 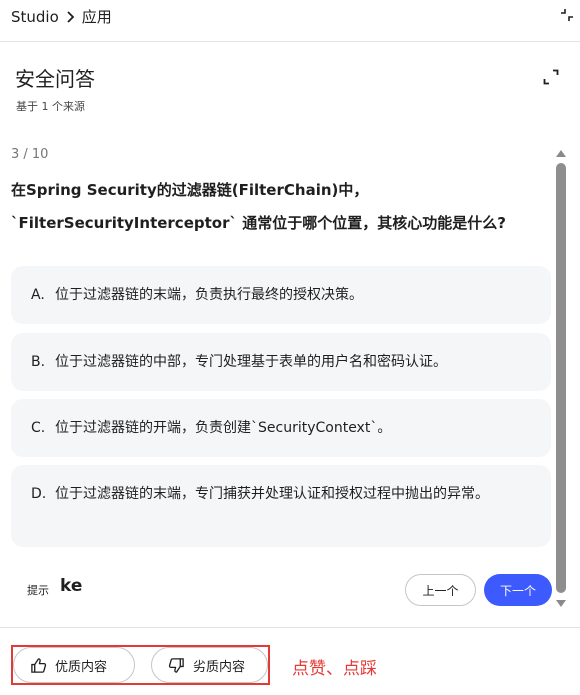 I want to click on divider, so click(x=290, y=627).